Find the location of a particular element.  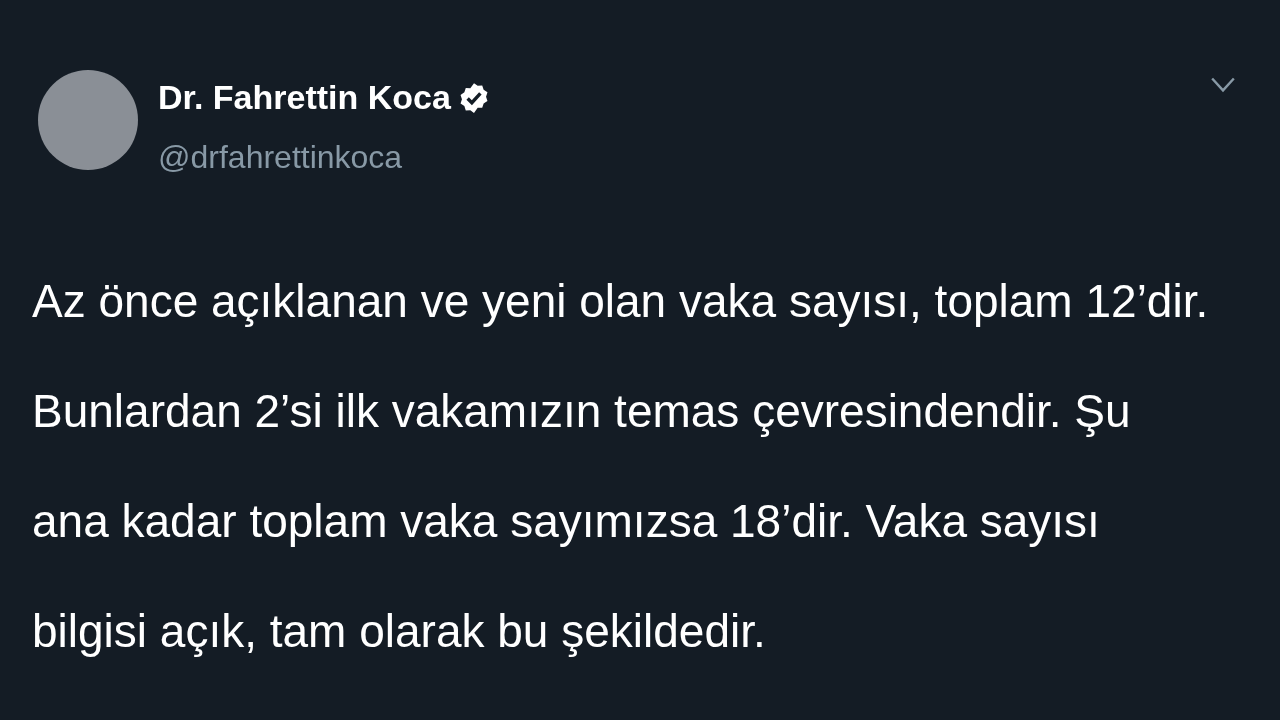

author-handle: @drfahrettinkoca is located at coordinates (684, 157).